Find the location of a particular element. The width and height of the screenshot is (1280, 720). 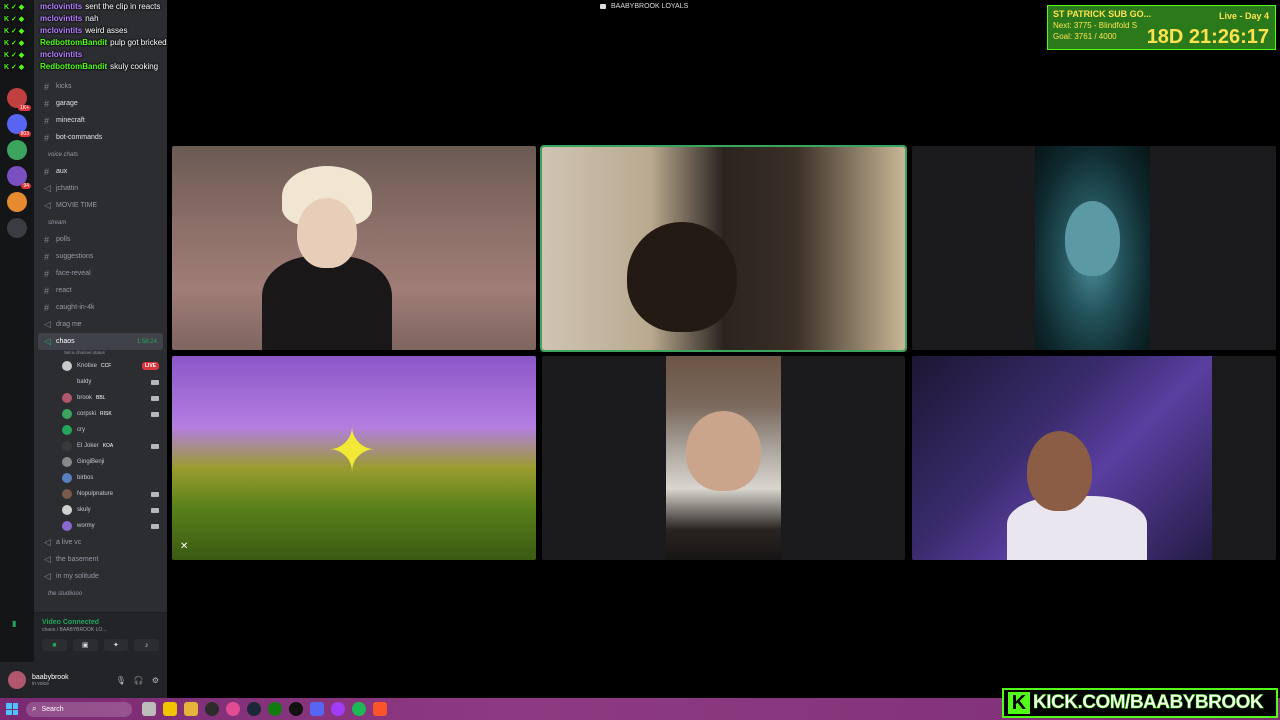

channel-item: # react is located at coordinates (100, 290).